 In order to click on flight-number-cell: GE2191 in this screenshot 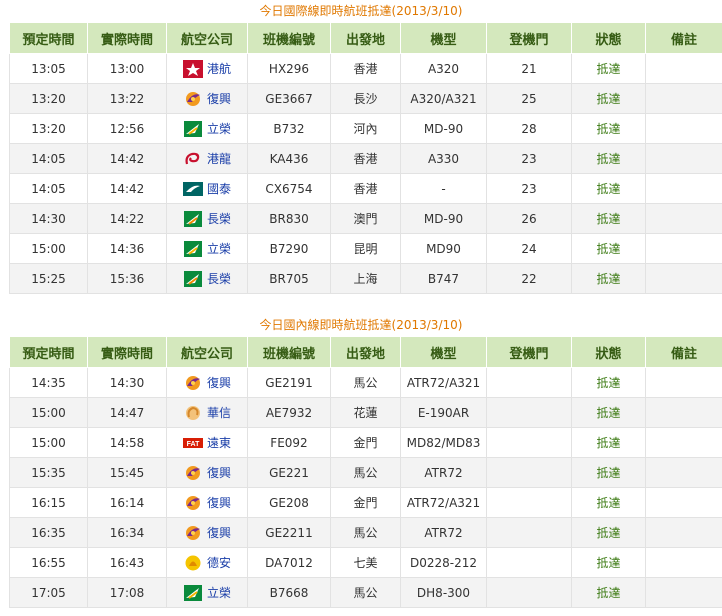, I will do `click(289, 382)`.